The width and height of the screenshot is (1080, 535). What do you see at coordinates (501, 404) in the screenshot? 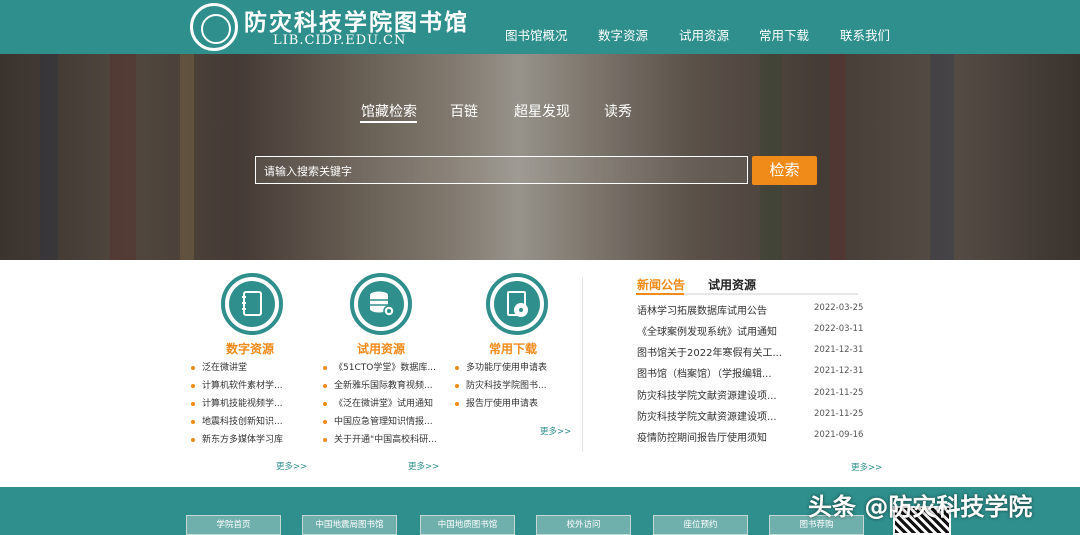
I see `list-item: 报告厅使用申请表` at bounding box center [501, 404].